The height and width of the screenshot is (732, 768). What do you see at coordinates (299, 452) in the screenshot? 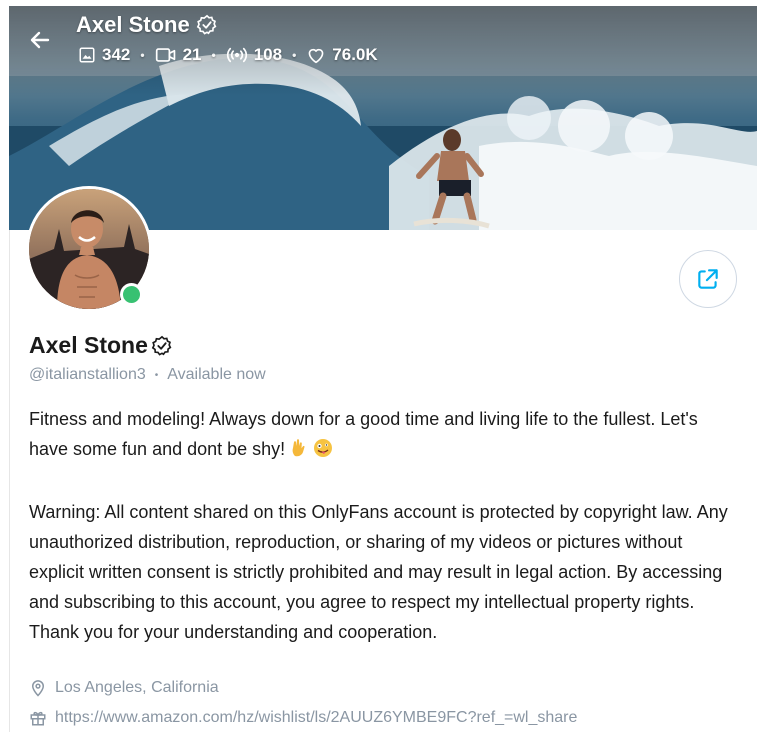
I see `rock-hand-emoji-icon` at bounding box center [299, 452].